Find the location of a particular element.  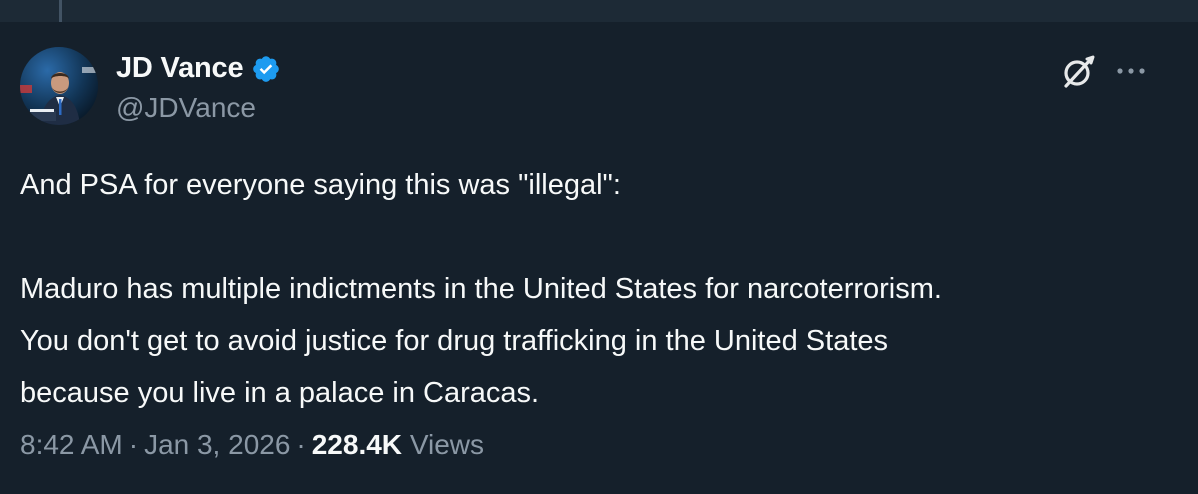

post-date: Jan 3, 2026 is located at coordinates (217, 444).